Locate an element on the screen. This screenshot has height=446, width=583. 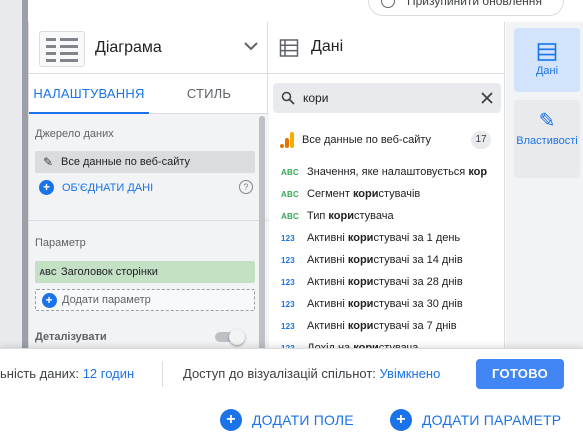
field-row: 123 Активні користувачі за 30 днів is located at coordinates (387, 304).